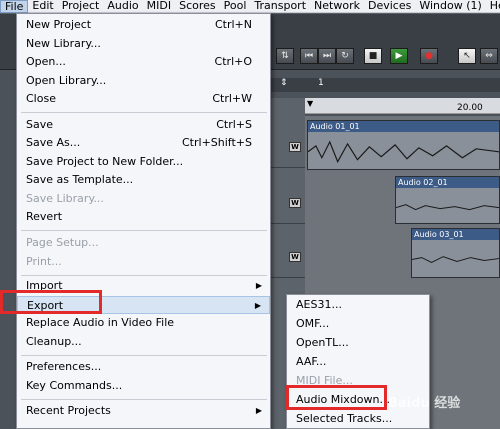 The width and height of the screenshot is (500, 429). What do you see at coordinates (40, 124) in the screenshot?
I see `menu-item-label: Save` at bounding box center [40, 124].